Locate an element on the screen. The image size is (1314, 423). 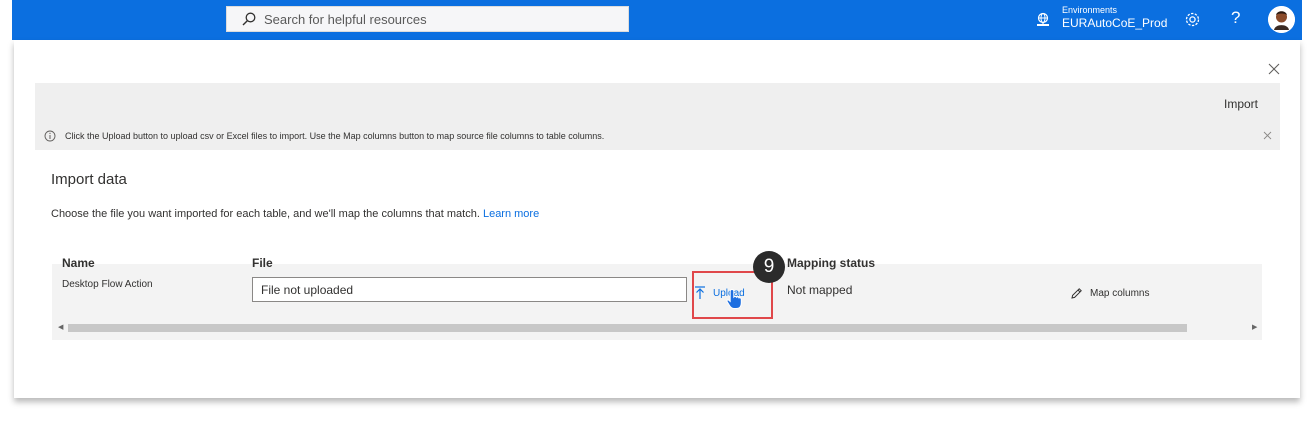
info-icon is located at coordinates (50, 136).